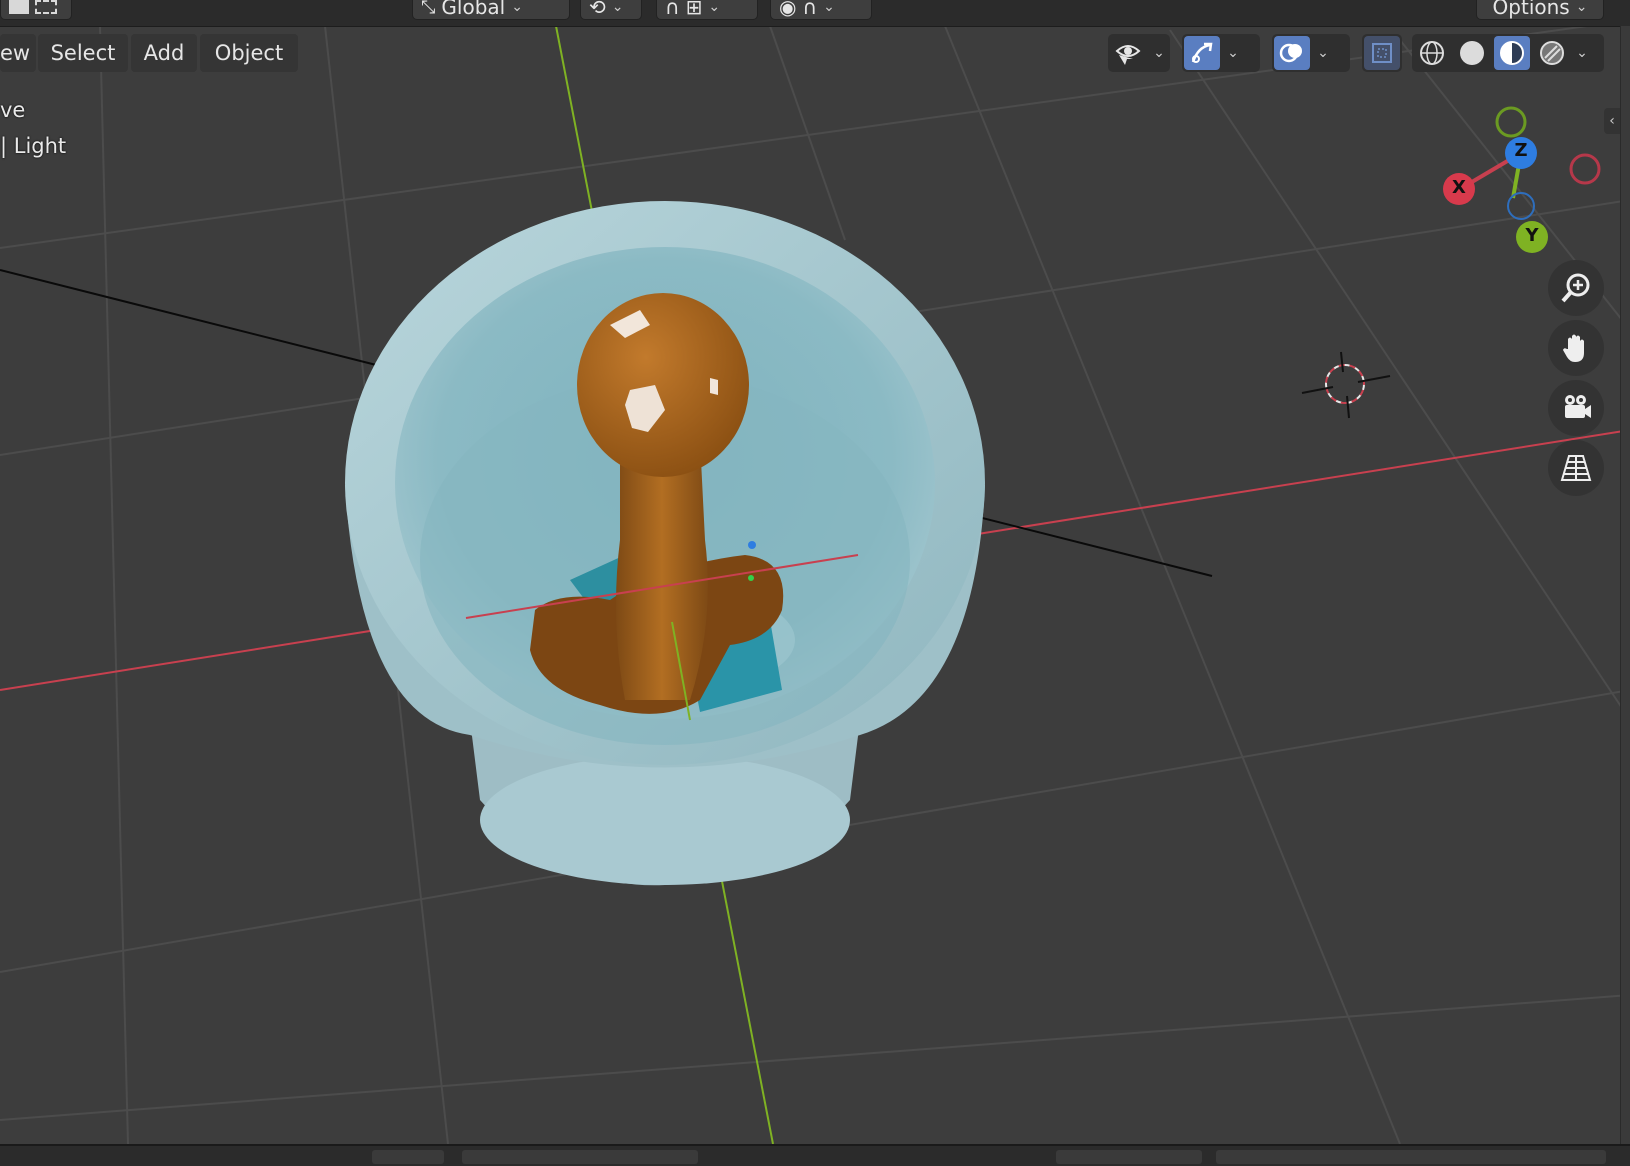  I want to click on camera-icon, so click(1578, 406).